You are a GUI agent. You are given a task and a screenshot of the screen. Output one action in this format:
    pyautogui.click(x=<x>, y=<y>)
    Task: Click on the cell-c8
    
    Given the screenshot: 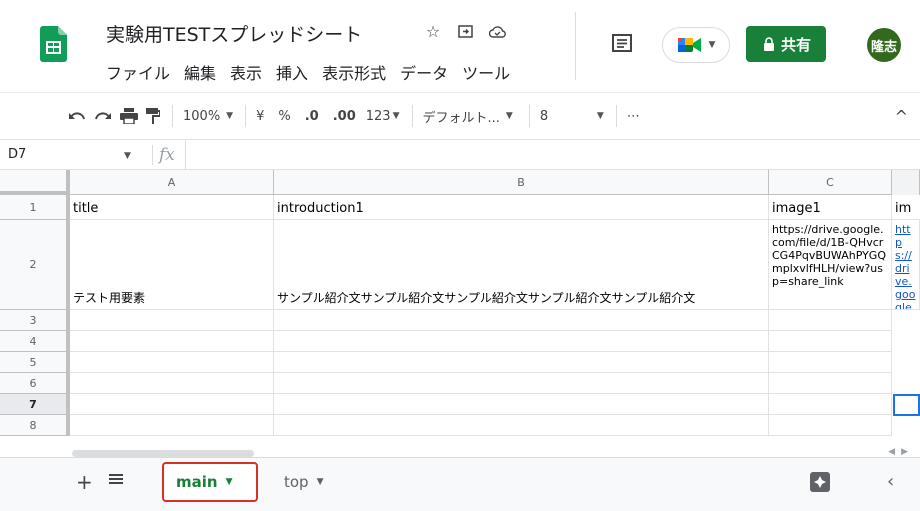 What is the action you would take?
    pyautogui.click(x=830, y=425)
    